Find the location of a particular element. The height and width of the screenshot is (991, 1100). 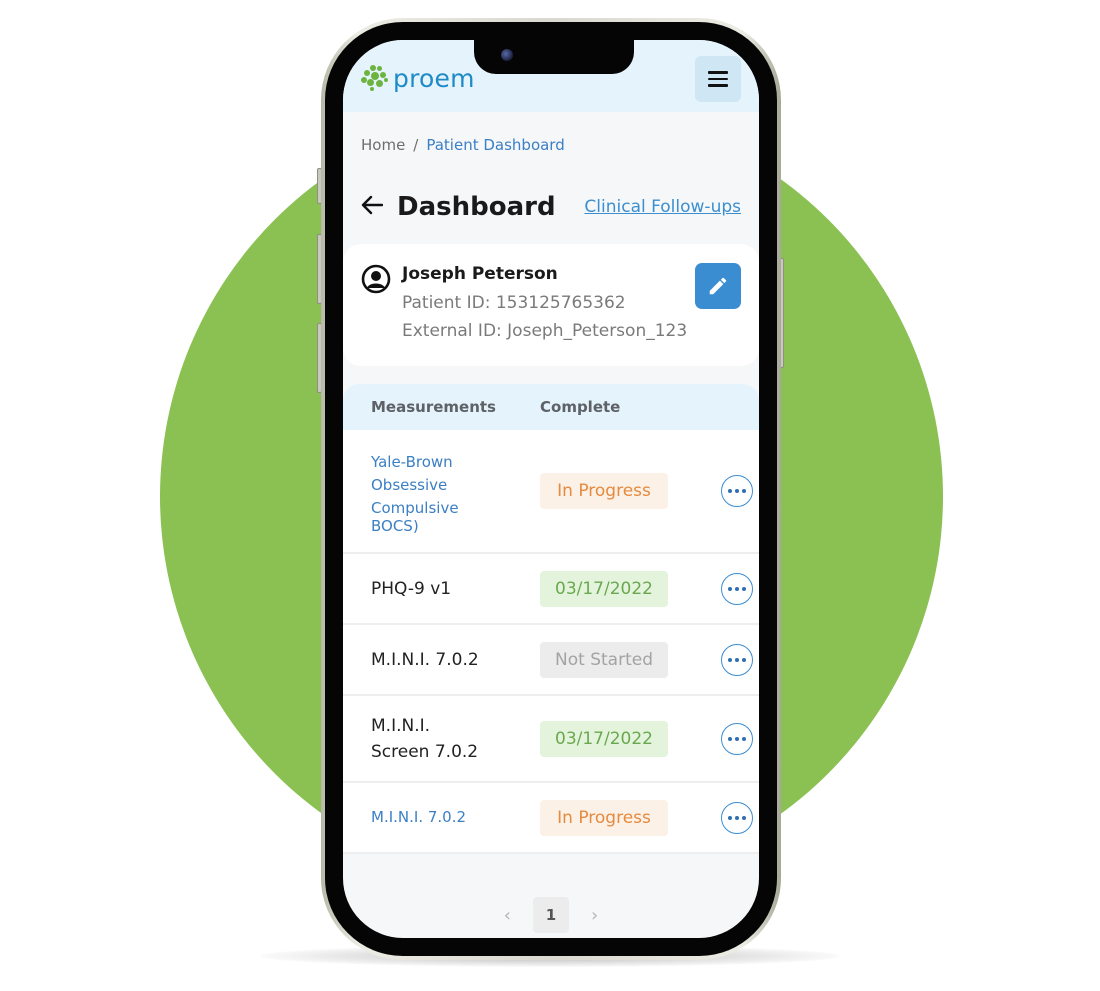

table-header: Measurements Complete is located at coordinates (551, 407).